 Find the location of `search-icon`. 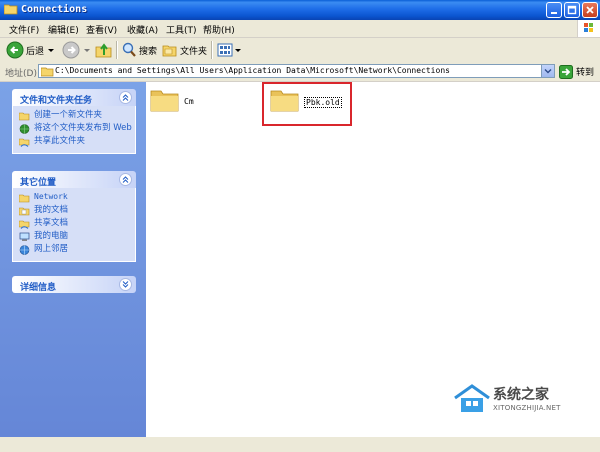

search-icon is located at coordinates (129, 49).